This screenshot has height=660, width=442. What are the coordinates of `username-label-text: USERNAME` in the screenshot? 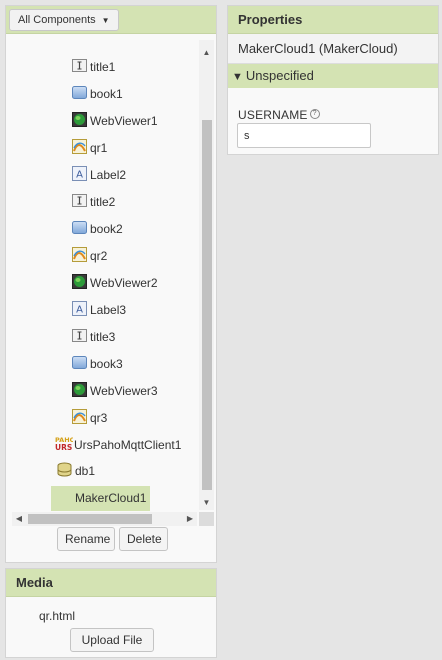 It's located at (273, 115).